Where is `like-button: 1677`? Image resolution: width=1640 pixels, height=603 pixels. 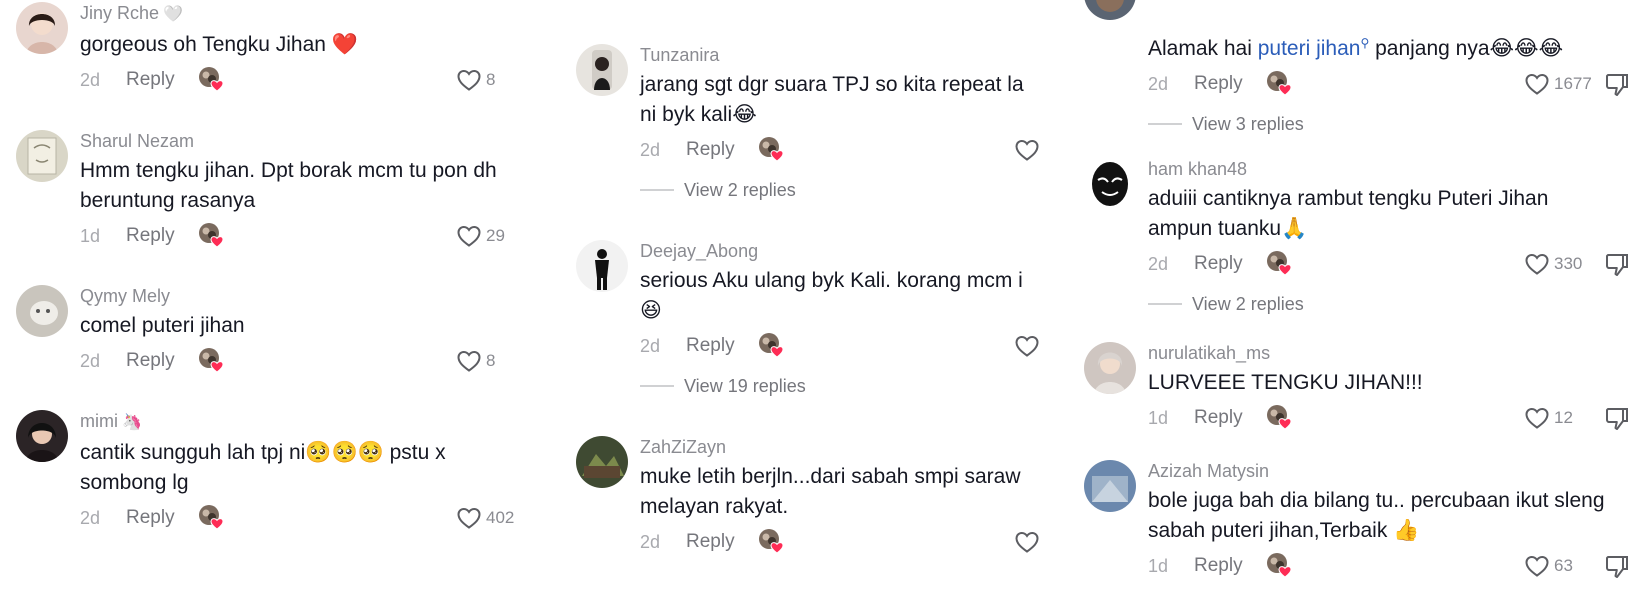
like-button: 1677 is located at coordinates (1558, 84).